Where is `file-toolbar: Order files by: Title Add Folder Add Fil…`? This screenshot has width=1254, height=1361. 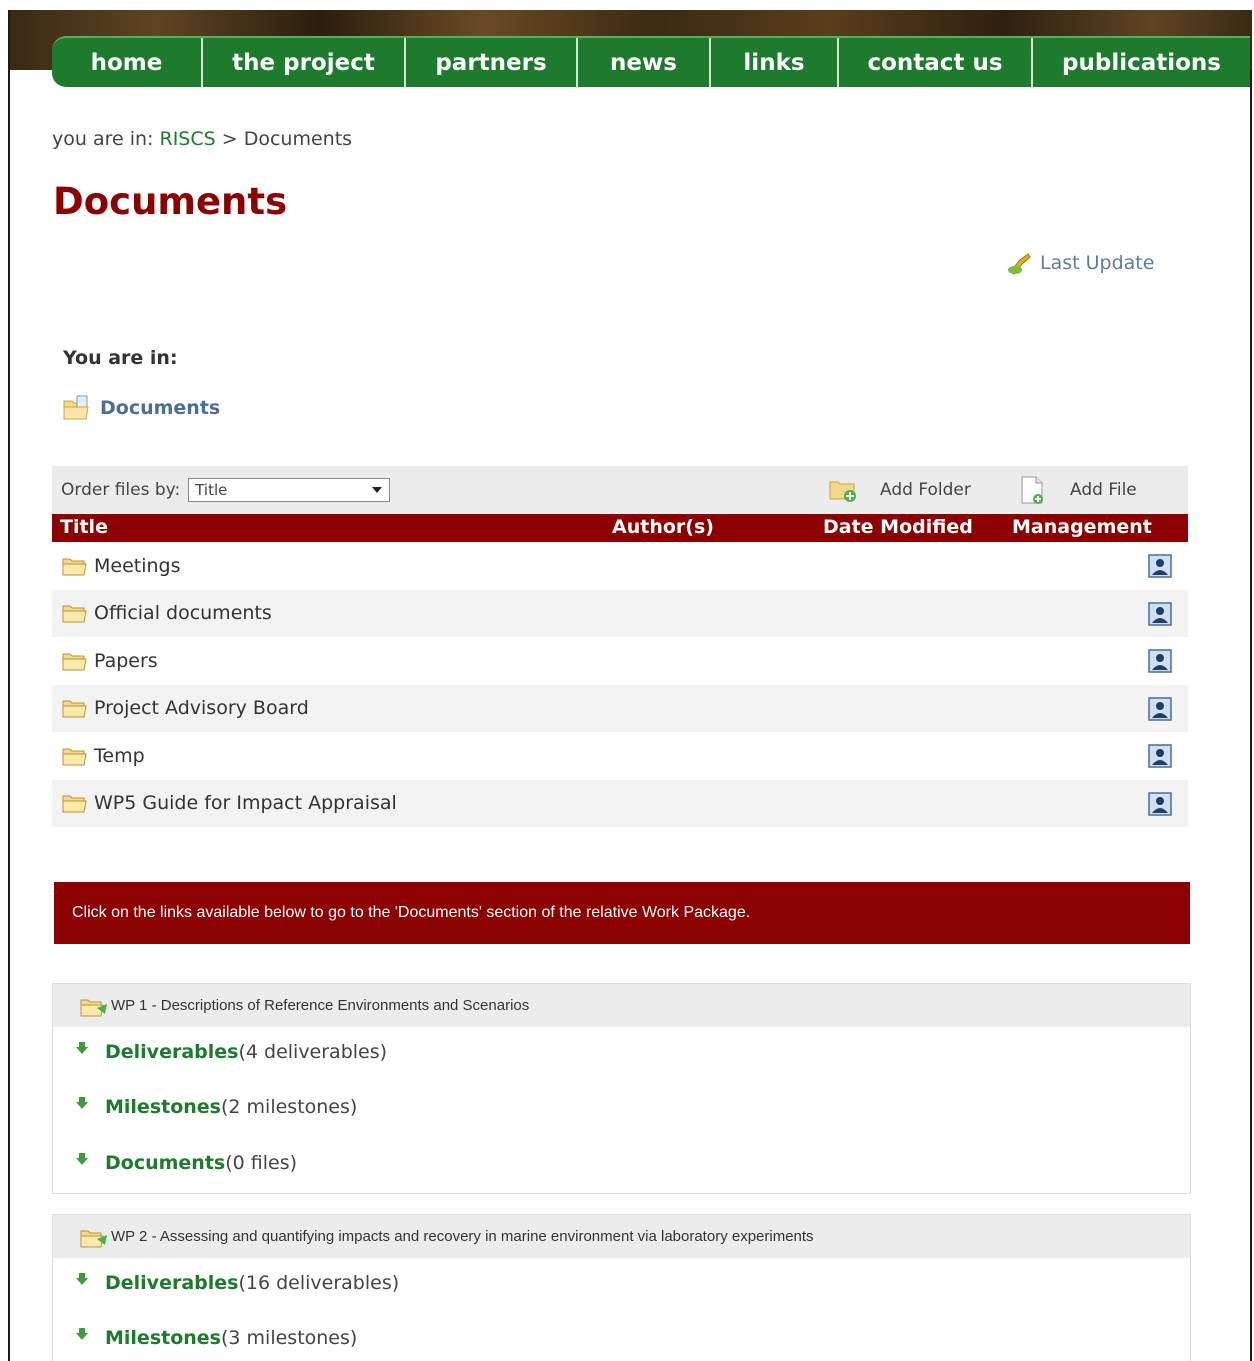
file-toolbar: Order files by: Title Add Folder Add Fil… is located at coordinates (620, 490).